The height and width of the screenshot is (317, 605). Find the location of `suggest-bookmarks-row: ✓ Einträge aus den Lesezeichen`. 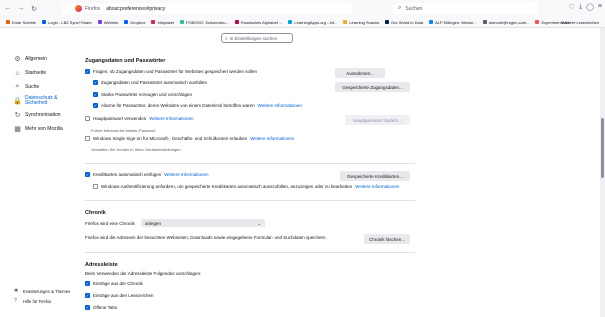

suggest-bookmarks-row: ✓ Einträge aus den Lesezeichen is located at coordinates (119, 295).